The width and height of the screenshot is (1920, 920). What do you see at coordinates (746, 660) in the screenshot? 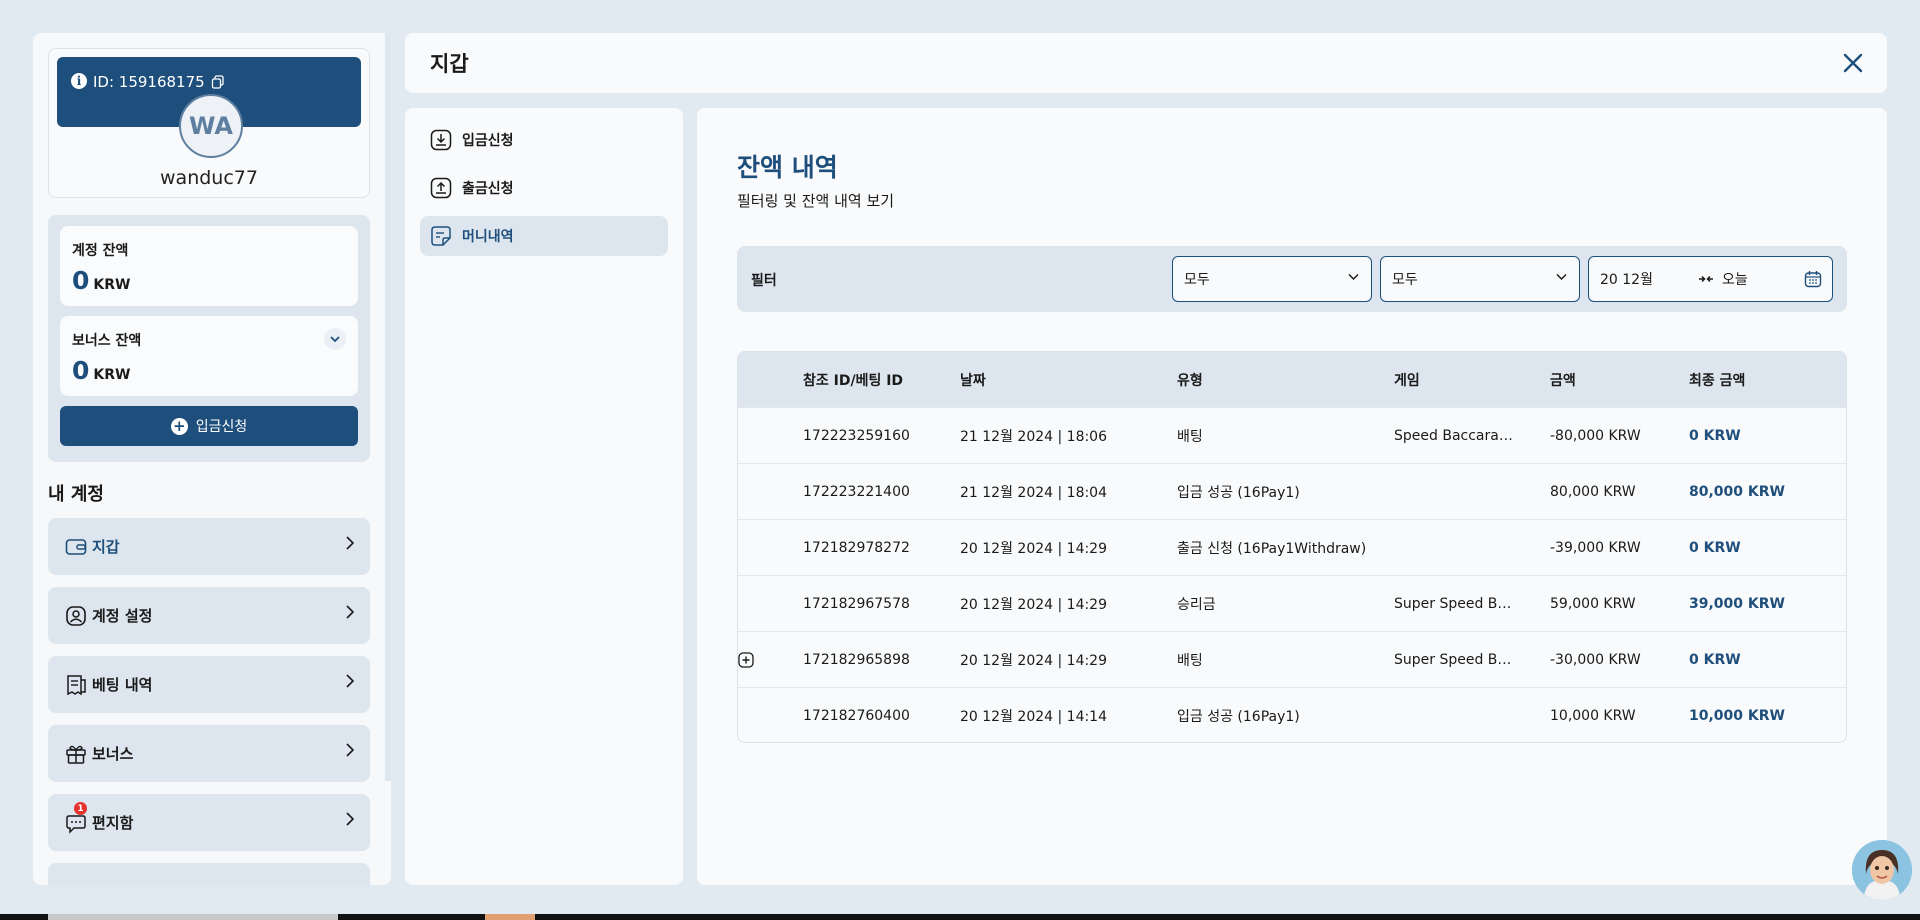
I see `expand-row-icon` at bounding box center [746, 660].